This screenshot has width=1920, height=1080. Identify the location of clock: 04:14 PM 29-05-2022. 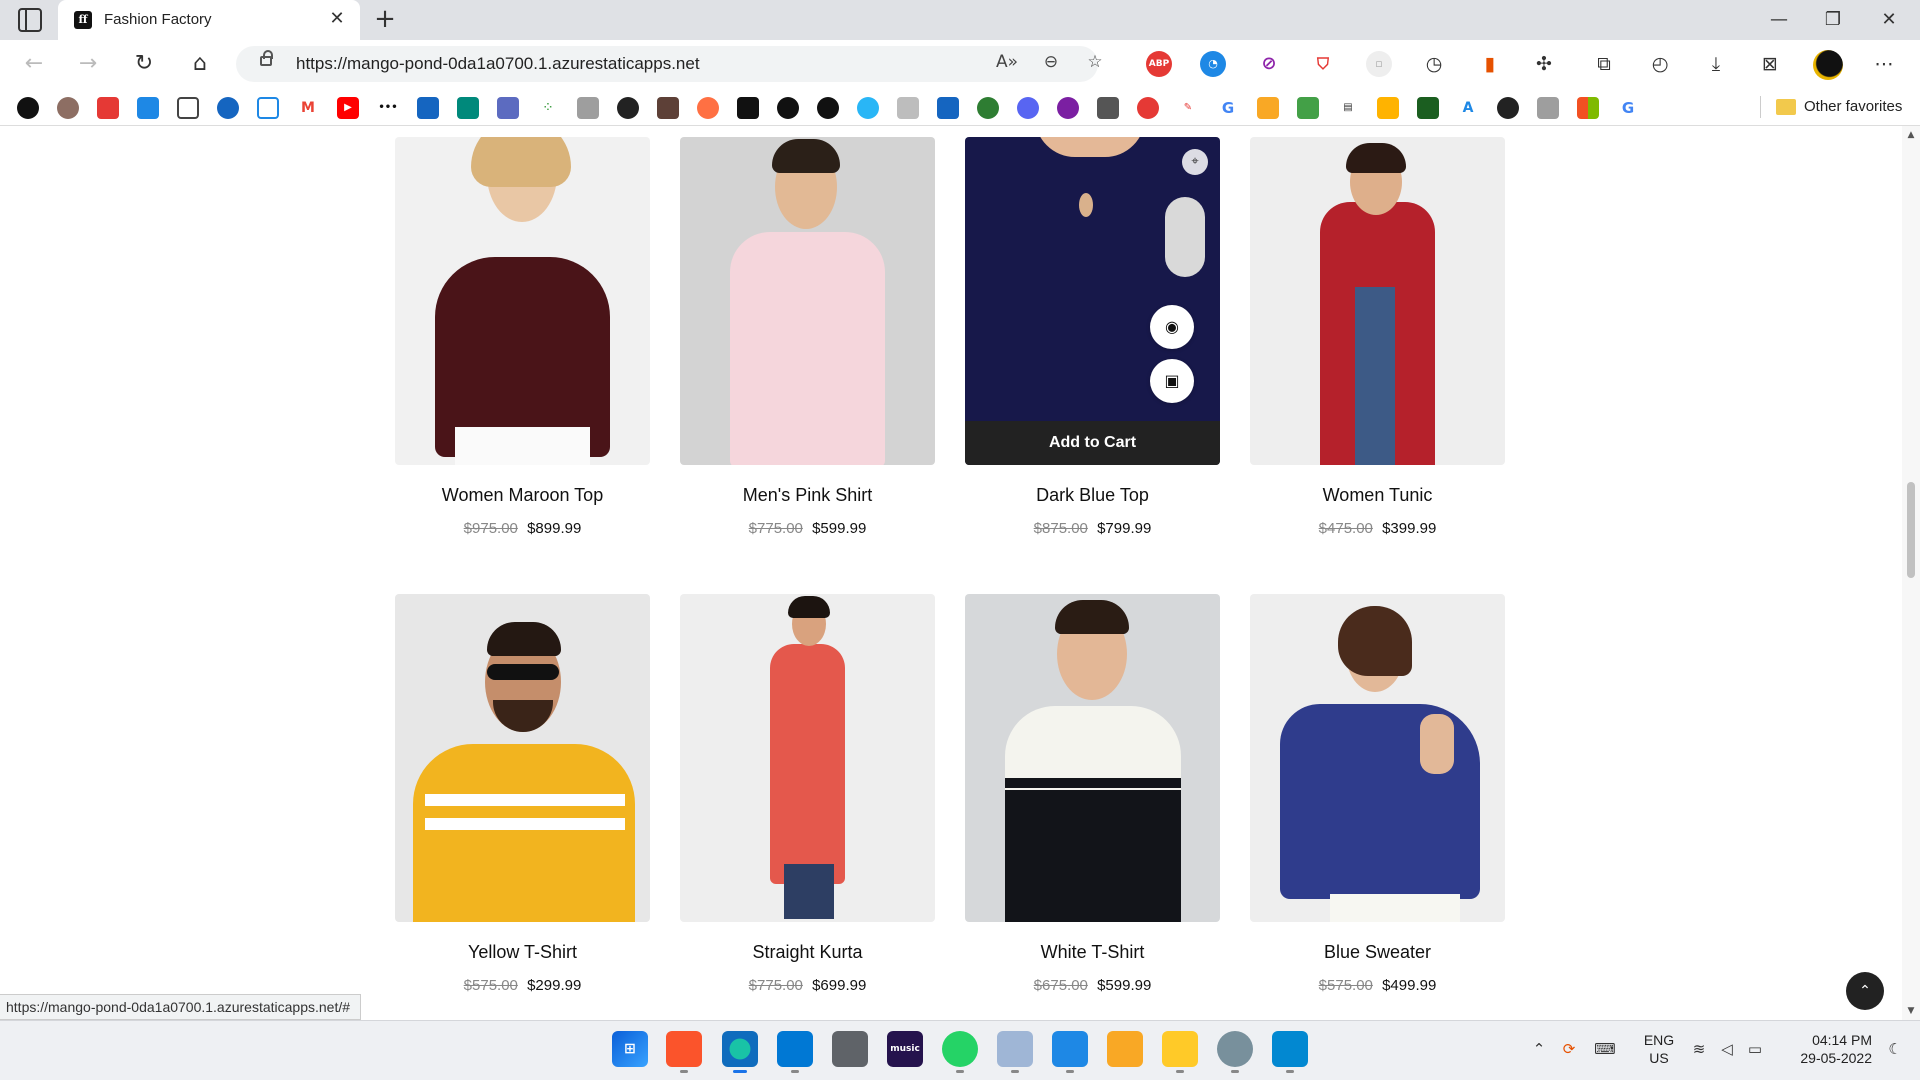
(1826, 1050).